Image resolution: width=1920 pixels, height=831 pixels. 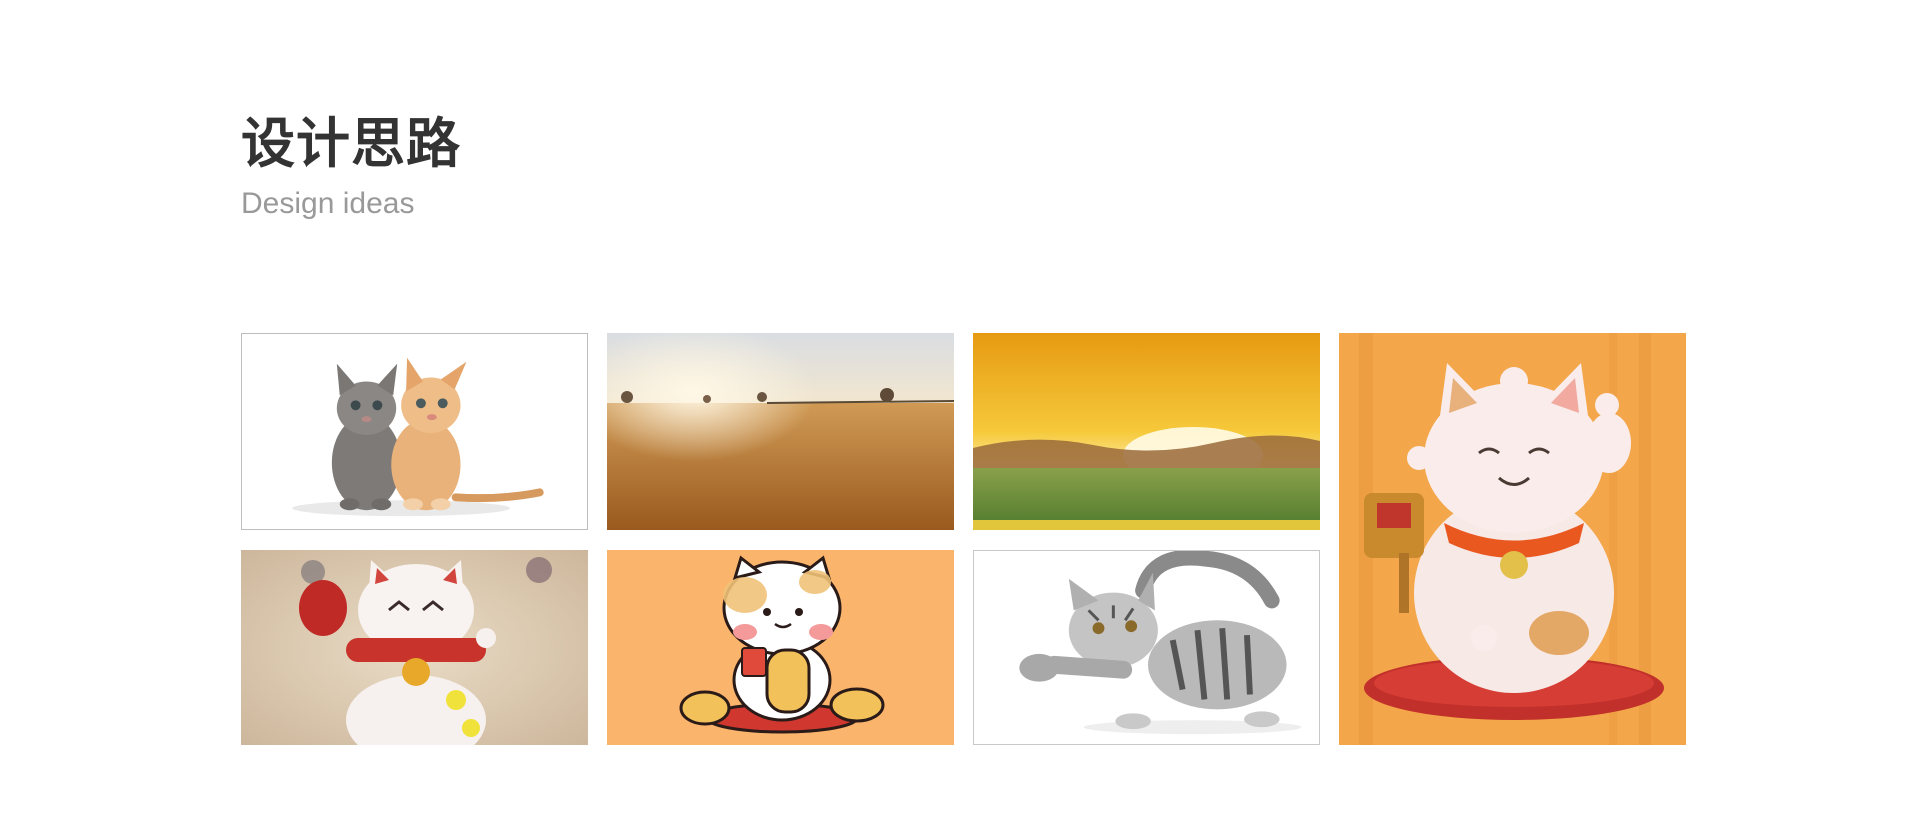 I want to click on lucky-cat-illustration-image, so click(x=1512, y=539).